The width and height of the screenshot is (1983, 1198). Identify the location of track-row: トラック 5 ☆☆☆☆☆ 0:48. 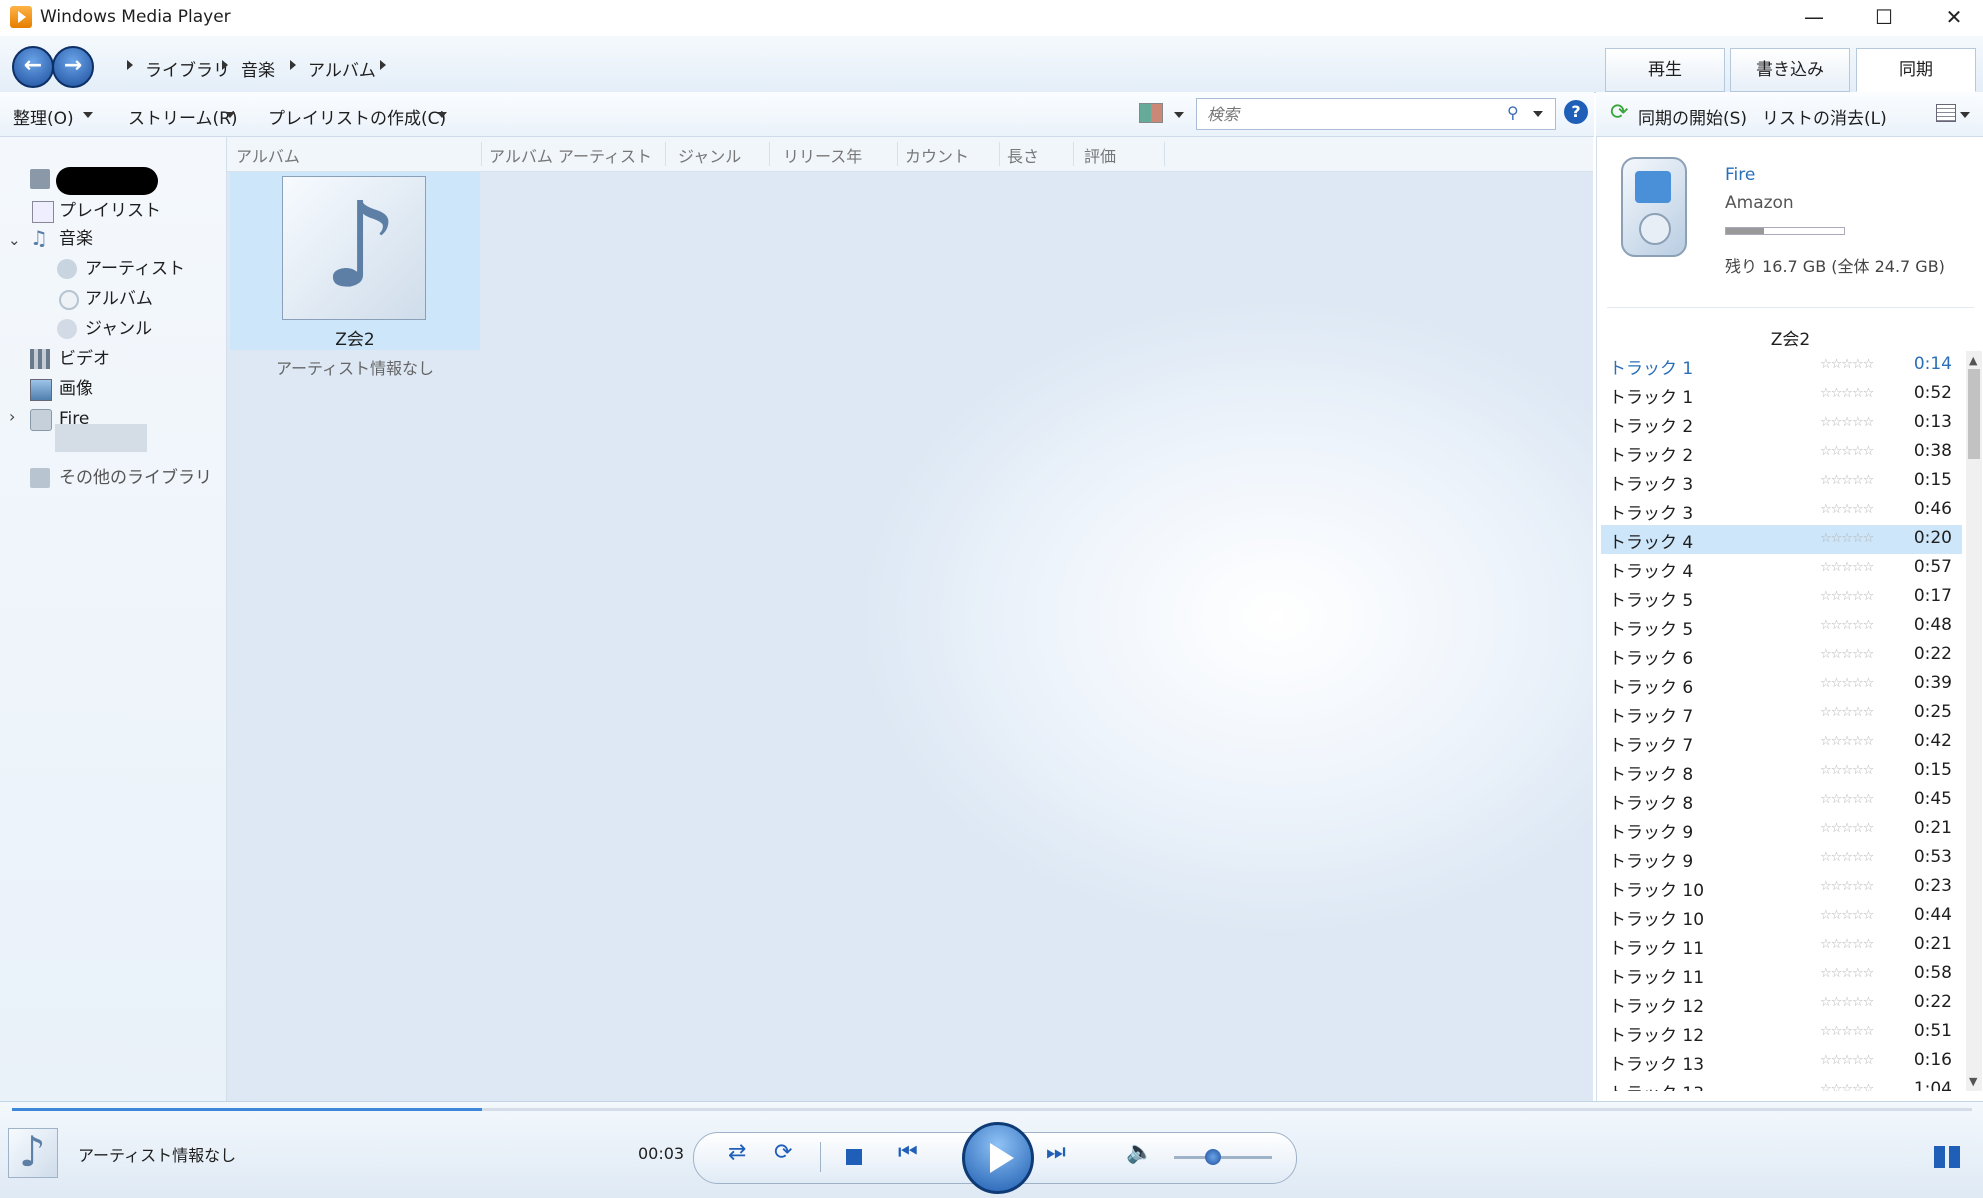
(1781, 626).